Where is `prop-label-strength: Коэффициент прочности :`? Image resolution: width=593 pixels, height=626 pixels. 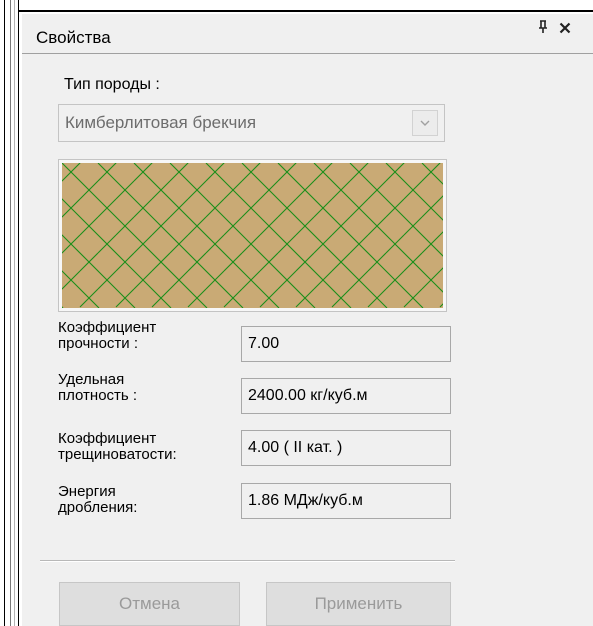
prop-label-strength: Коэффициент прочности : is located at coordinates (107, 336).